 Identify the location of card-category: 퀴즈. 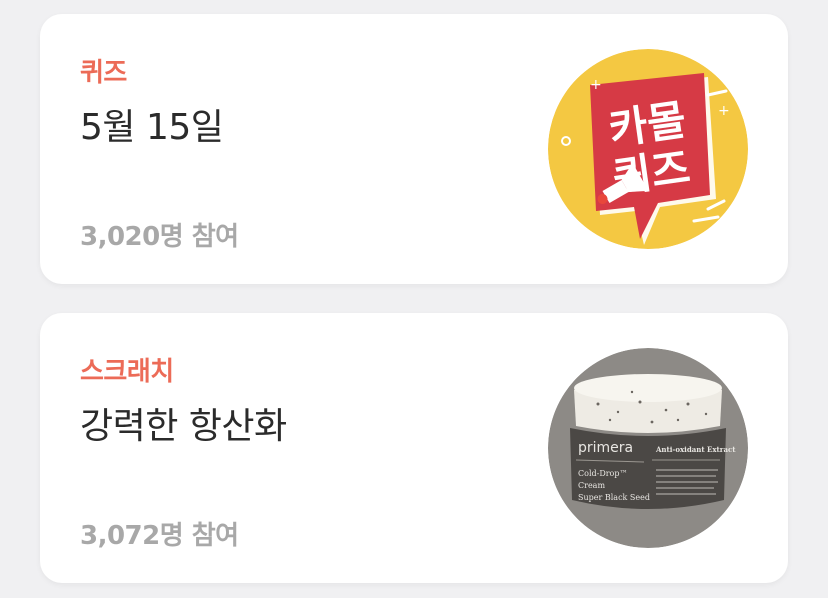
(103, 73).